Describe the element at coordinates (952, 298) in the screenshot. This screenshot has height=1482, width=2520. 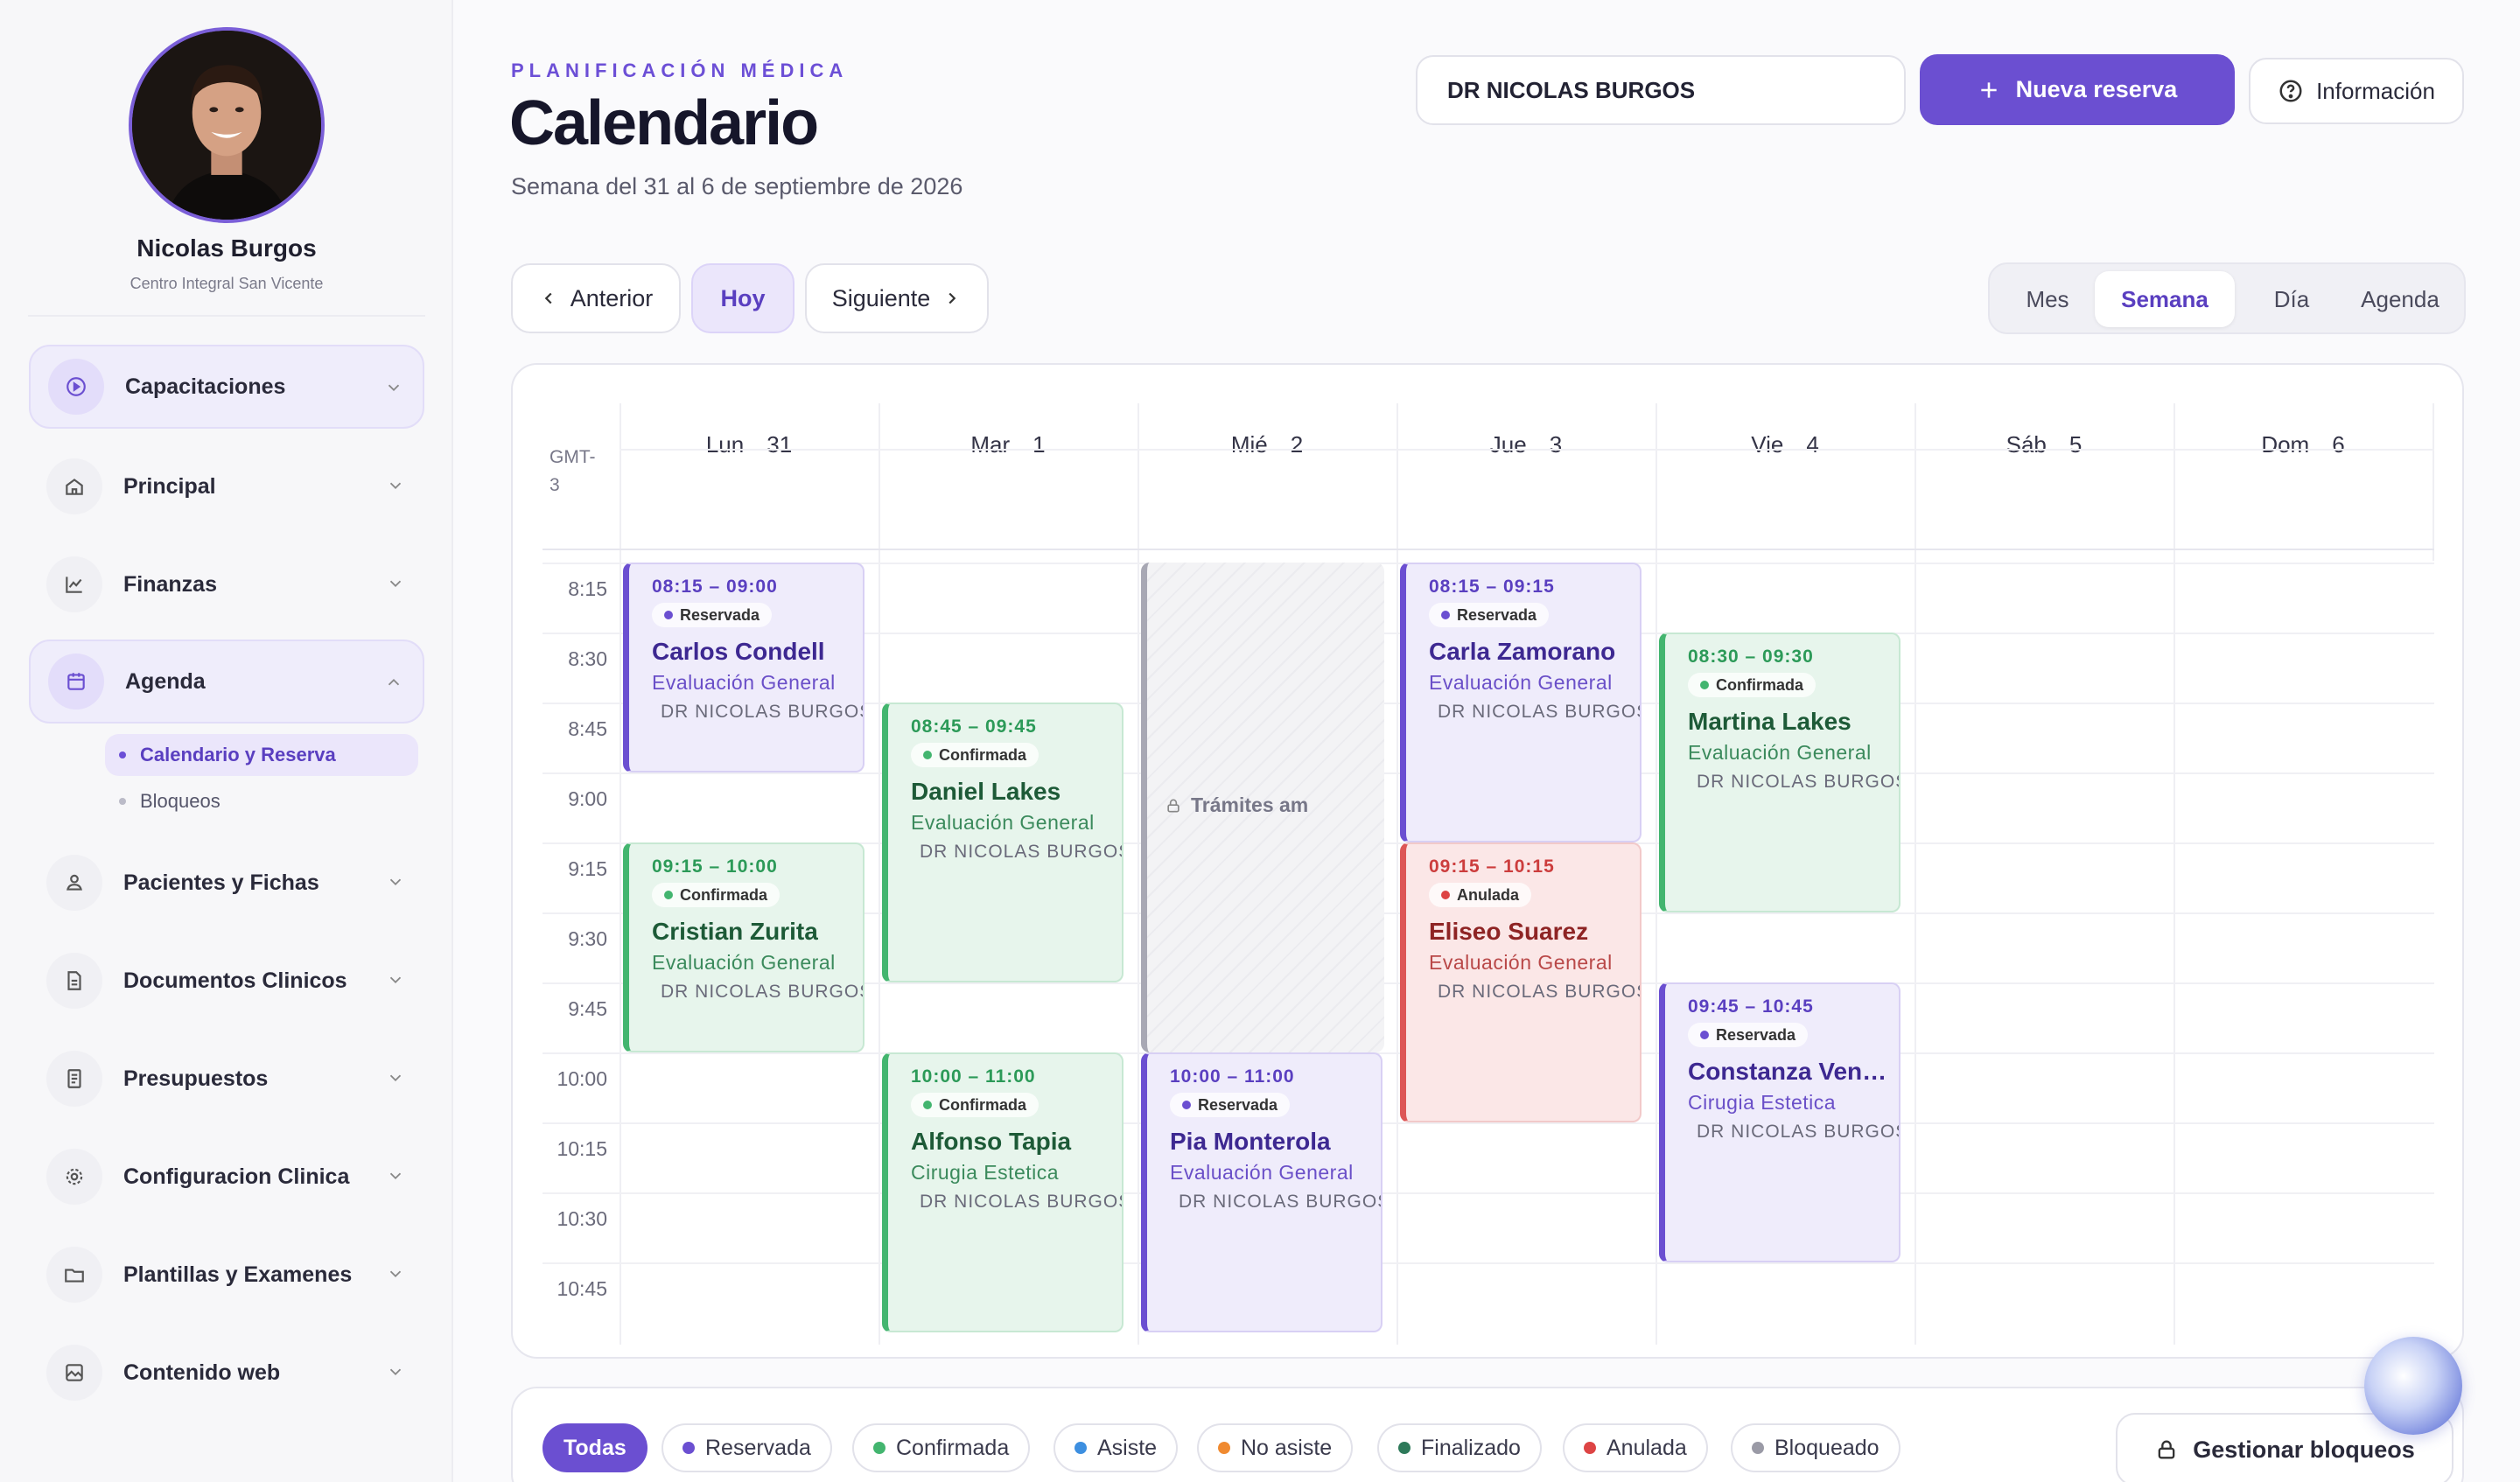
I see `chevron-right-icon` at that location.